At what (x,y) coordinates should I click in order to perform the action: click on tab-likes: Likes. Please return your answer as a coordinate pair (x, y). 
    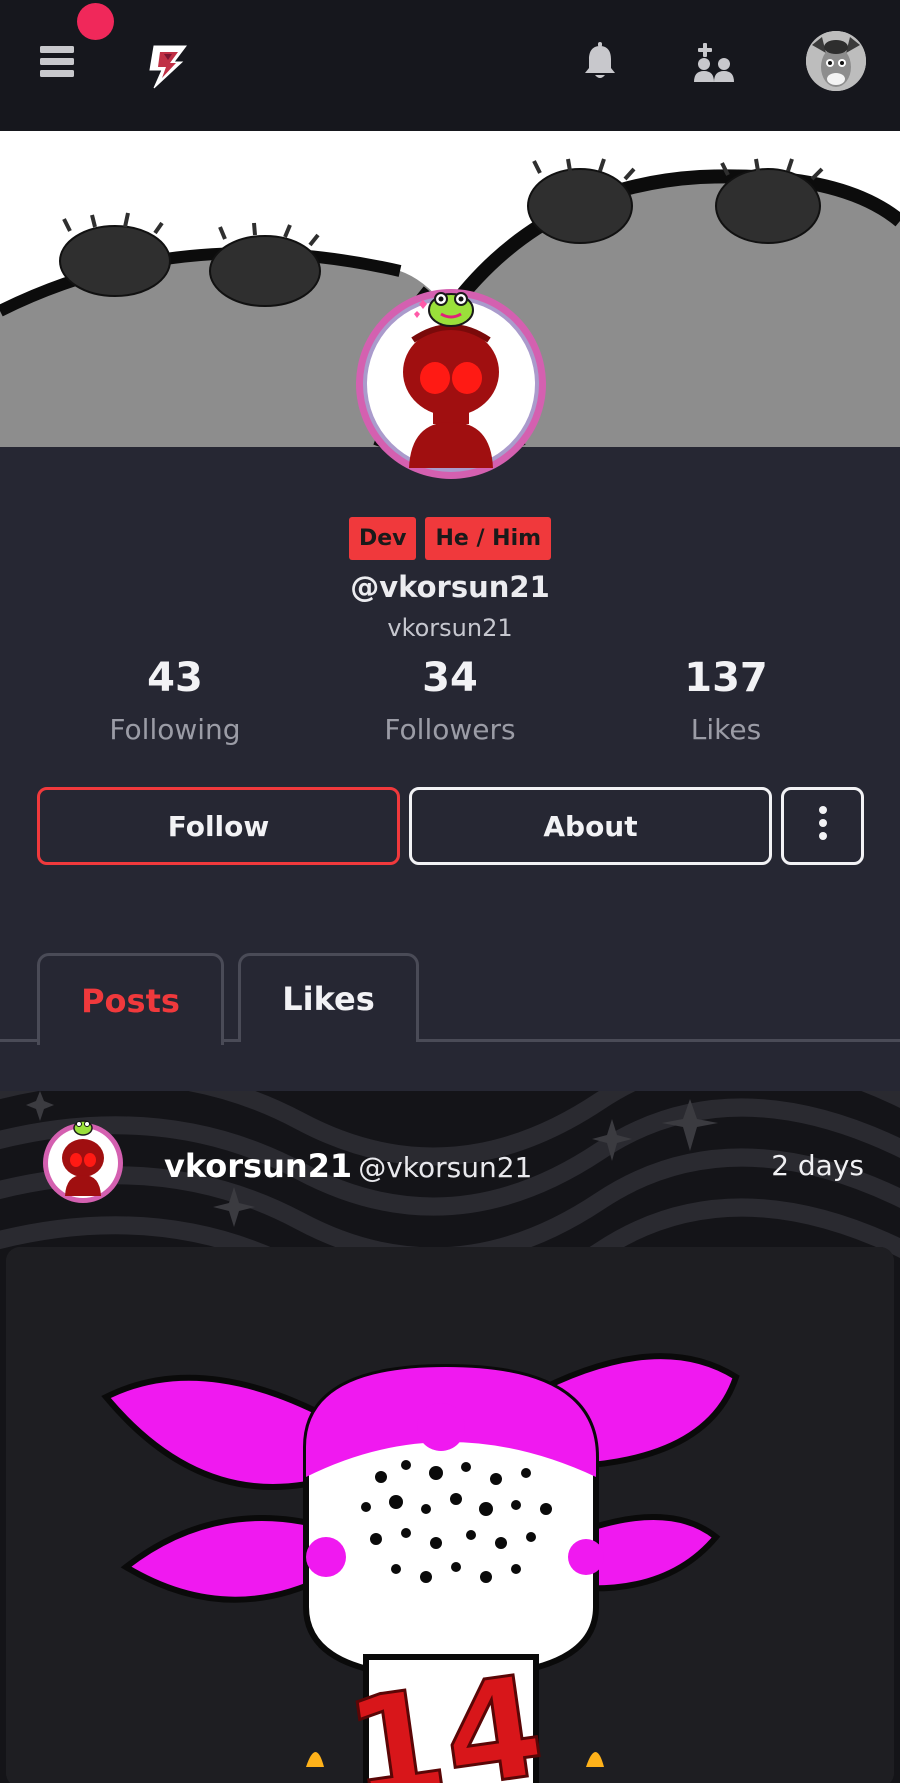
    Looking at the image, I should click on (328, 997).